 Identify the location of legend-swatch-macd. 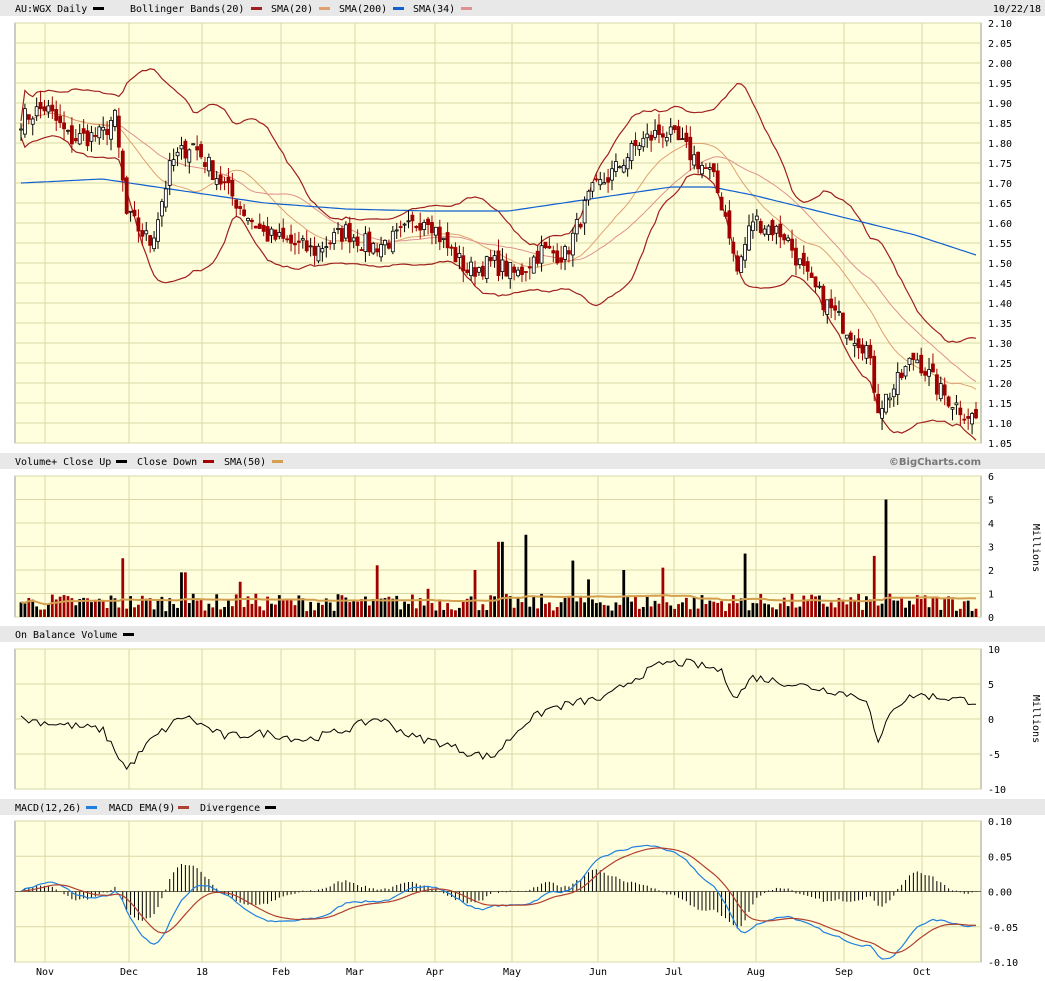
(91, 807).